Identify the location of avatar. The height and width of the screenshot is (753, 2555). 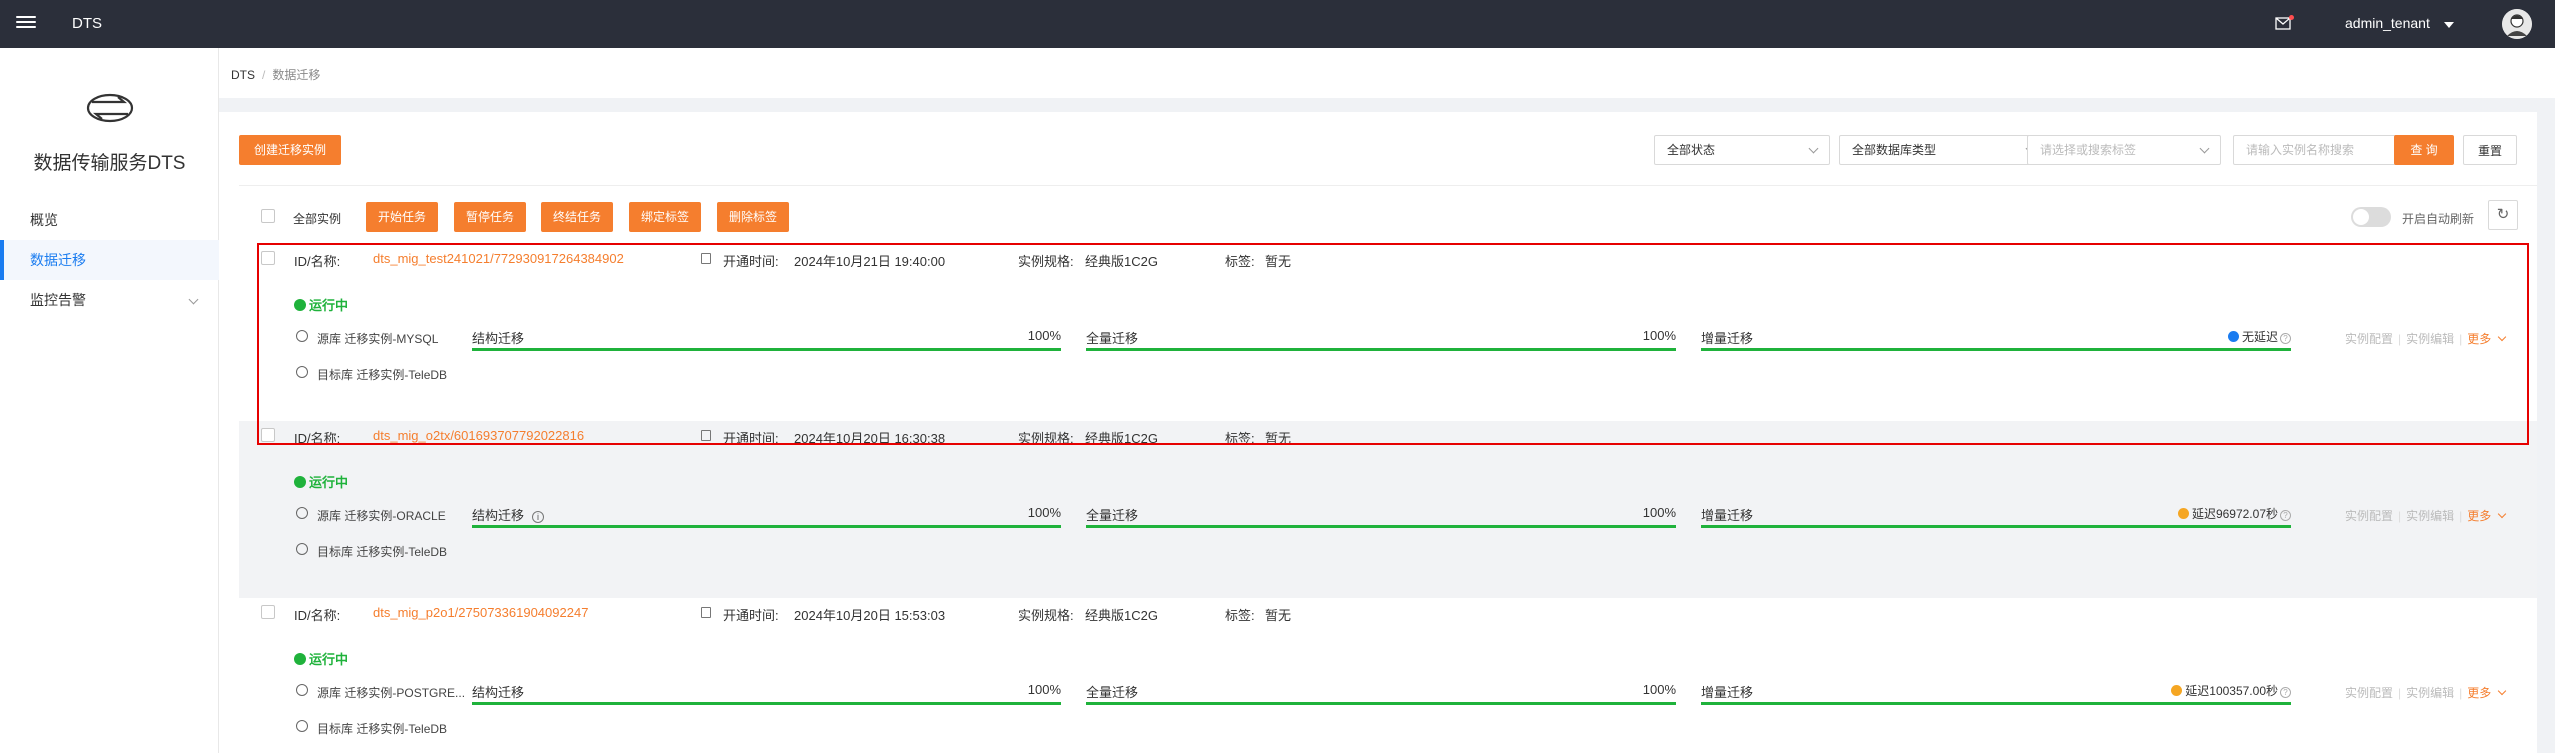
(2517, 24).